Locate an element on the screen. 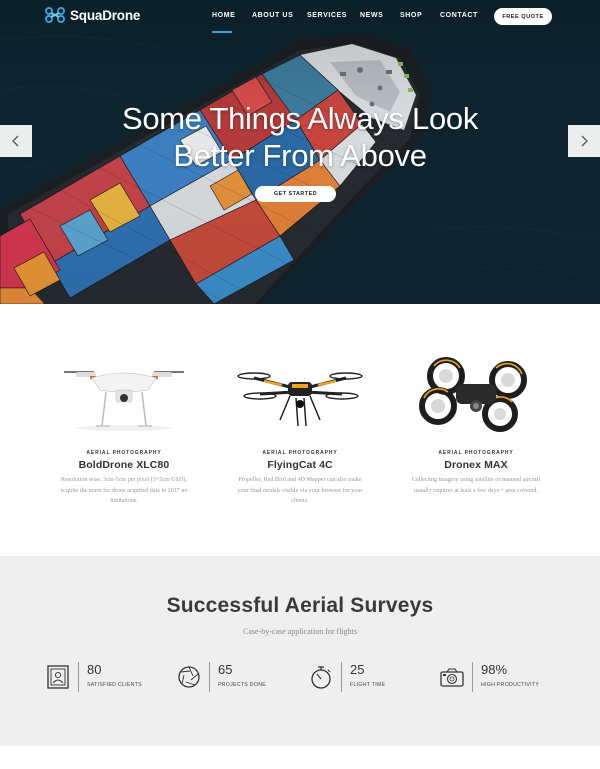 The height and width of the screenshot is (769, 600). get-started-button: GET STARTED is located at coordinates (295, 194).